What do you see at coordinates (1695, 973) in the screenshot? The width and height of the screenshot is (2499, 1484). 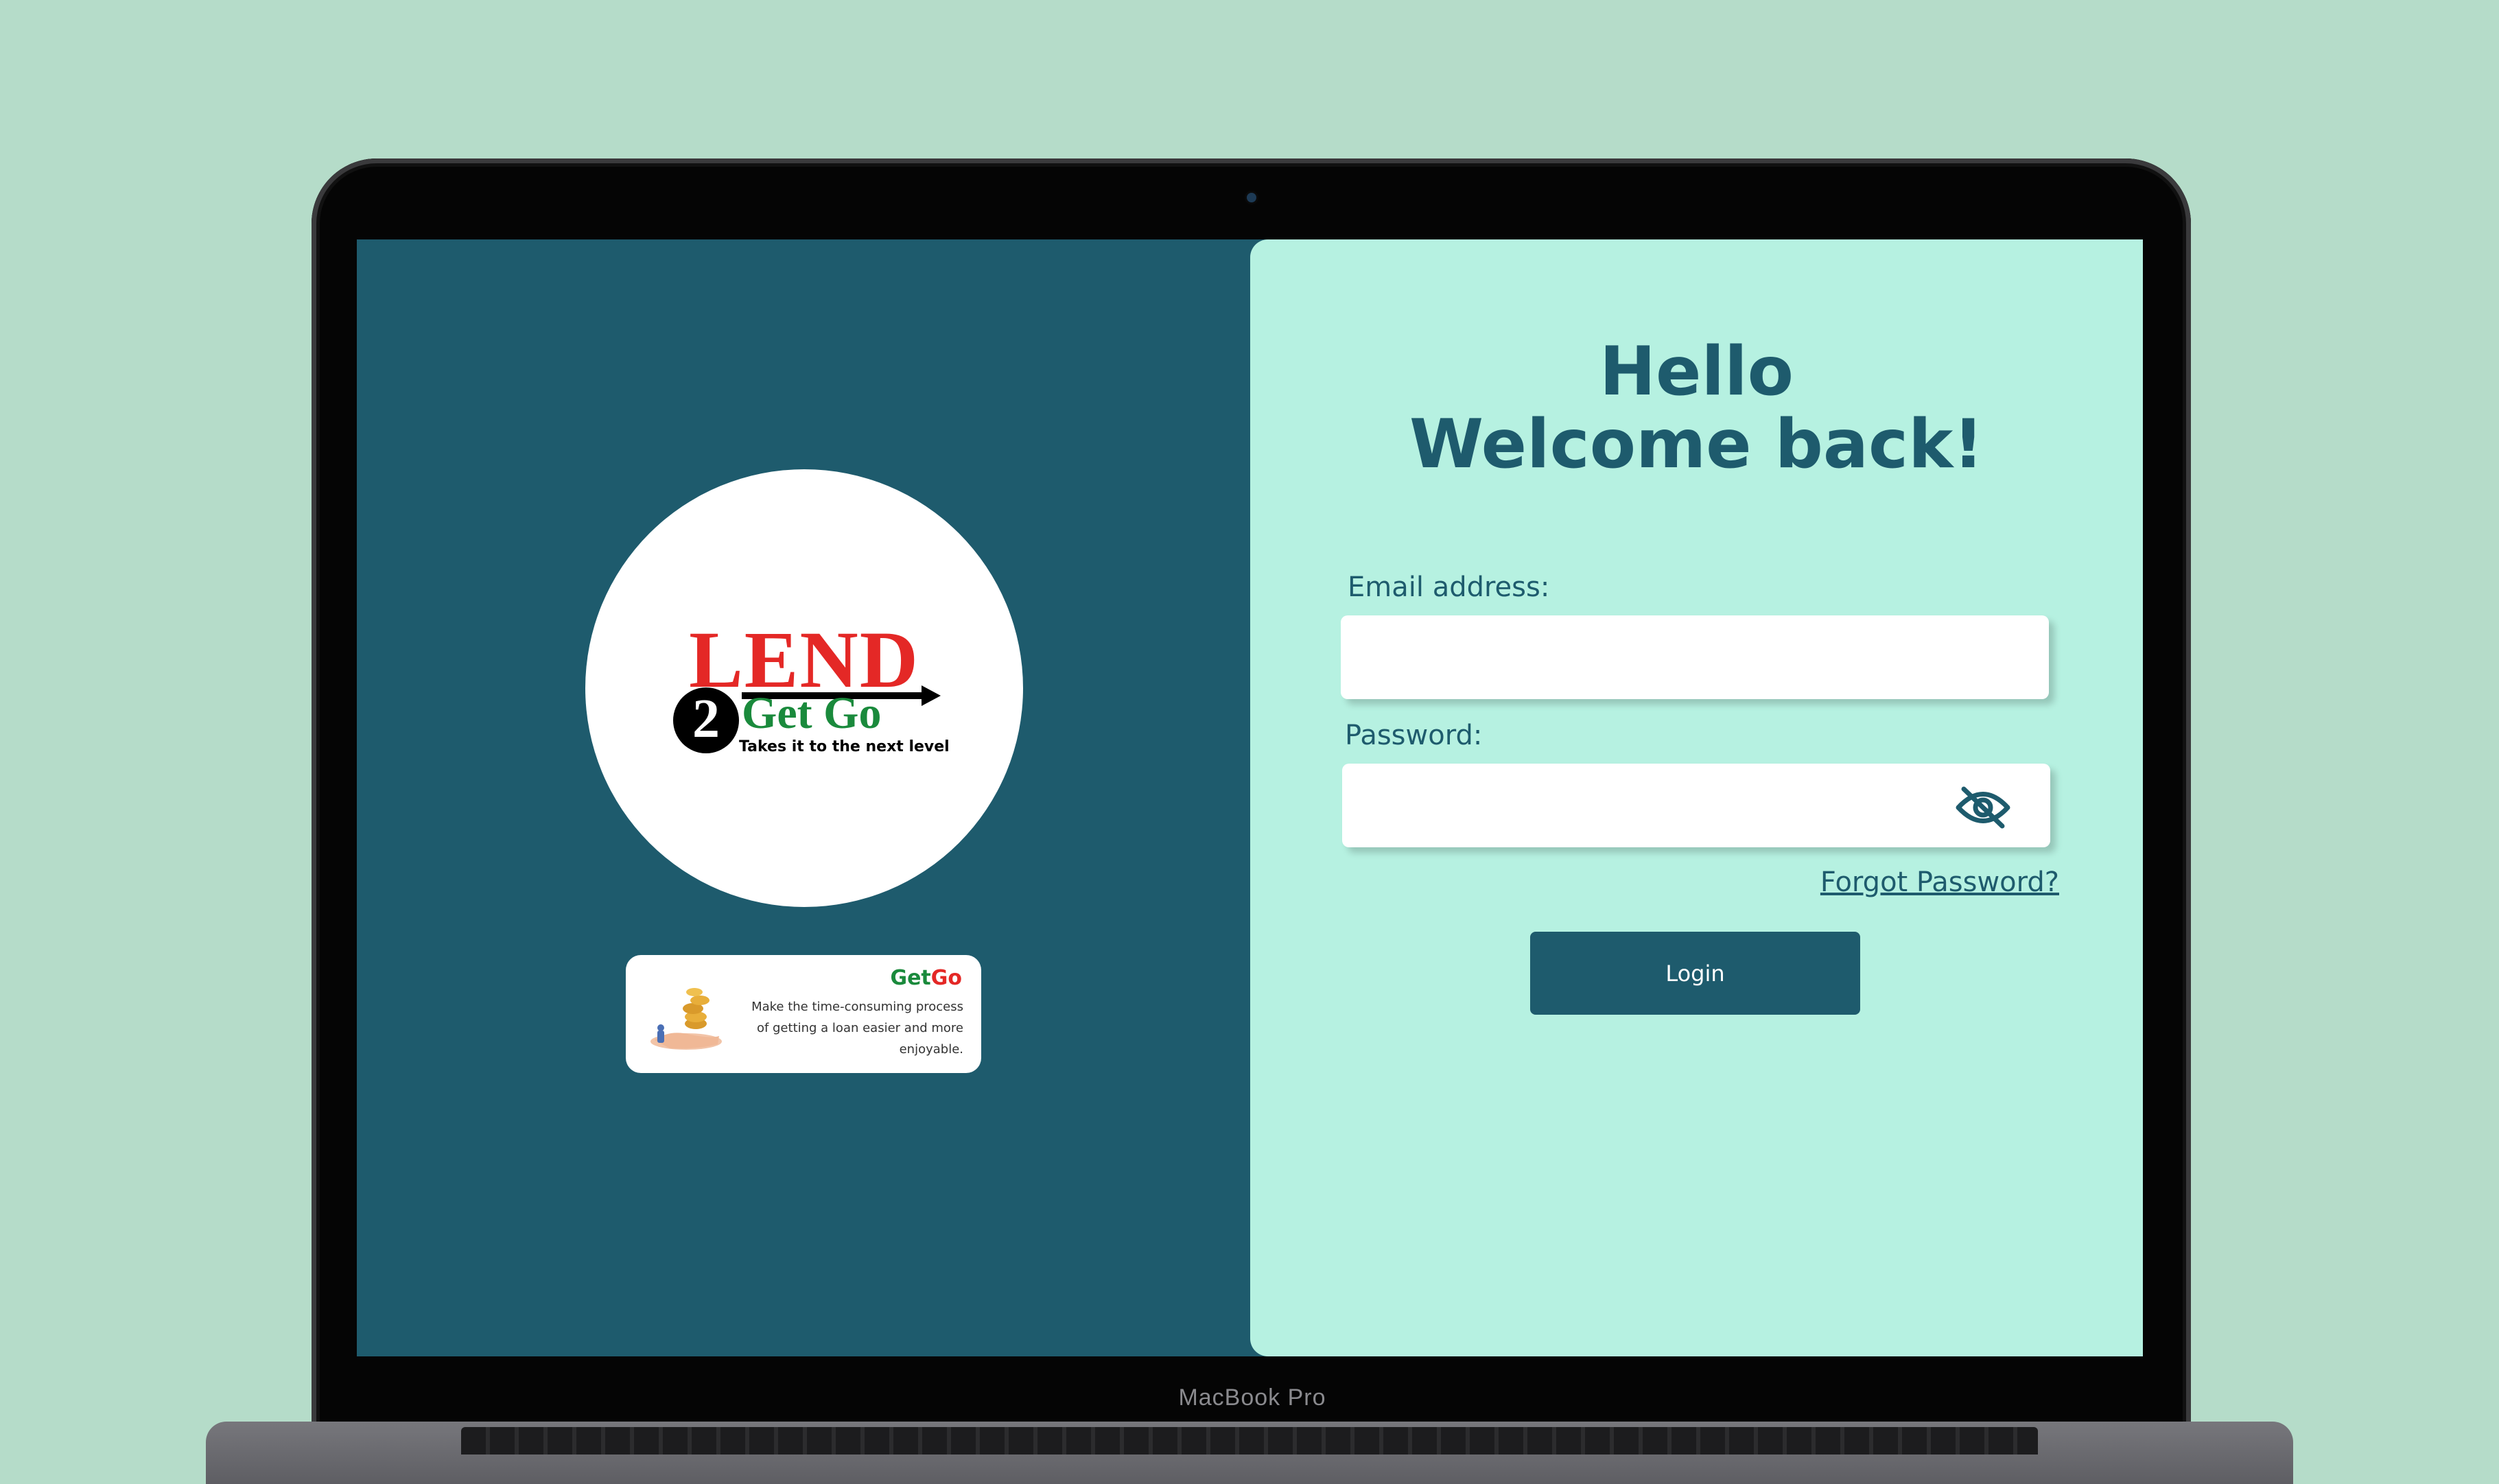 I see `login-button: Login` at bounding box center [1695, 973].